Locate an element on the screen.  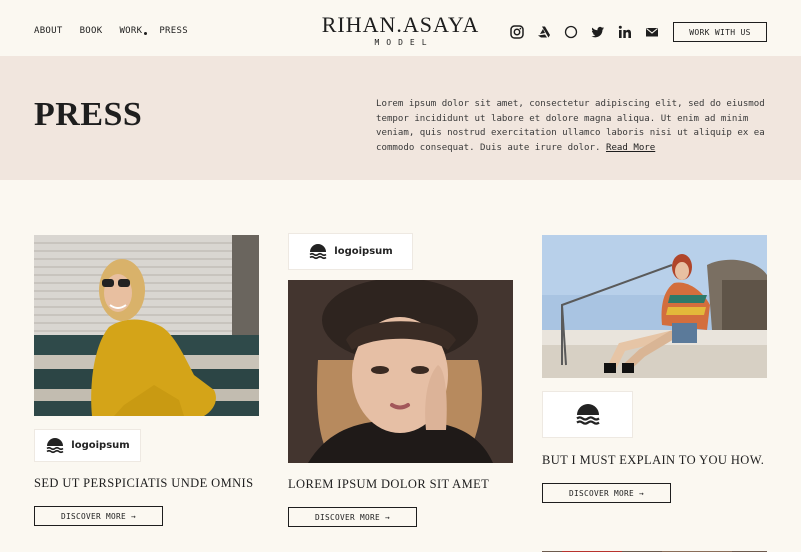
artstation-icon is located at coordinates (543, 31).